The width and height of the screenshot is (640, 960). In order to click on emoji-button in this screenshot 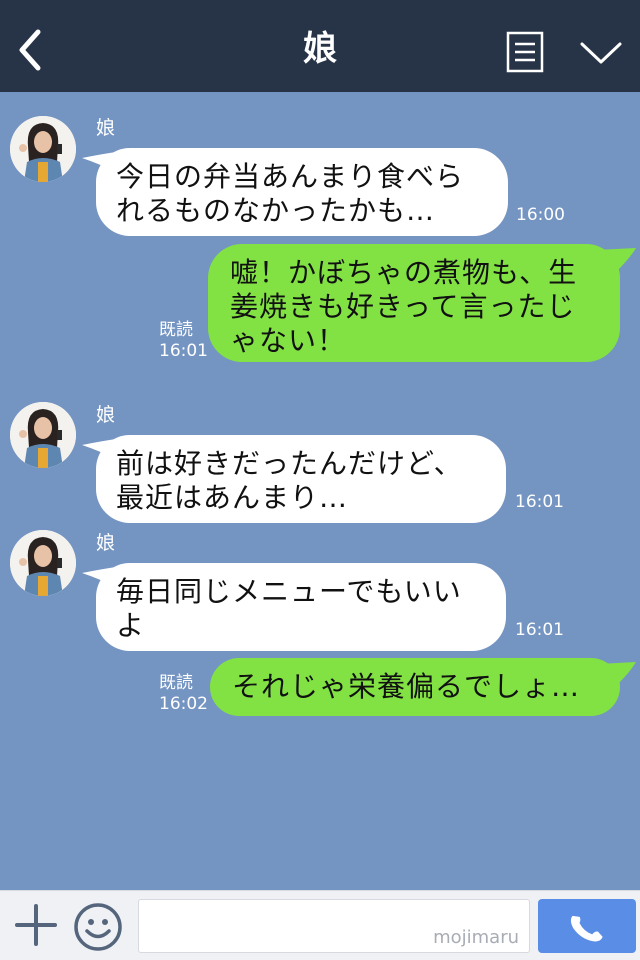, I will do `click(98, 927)`.